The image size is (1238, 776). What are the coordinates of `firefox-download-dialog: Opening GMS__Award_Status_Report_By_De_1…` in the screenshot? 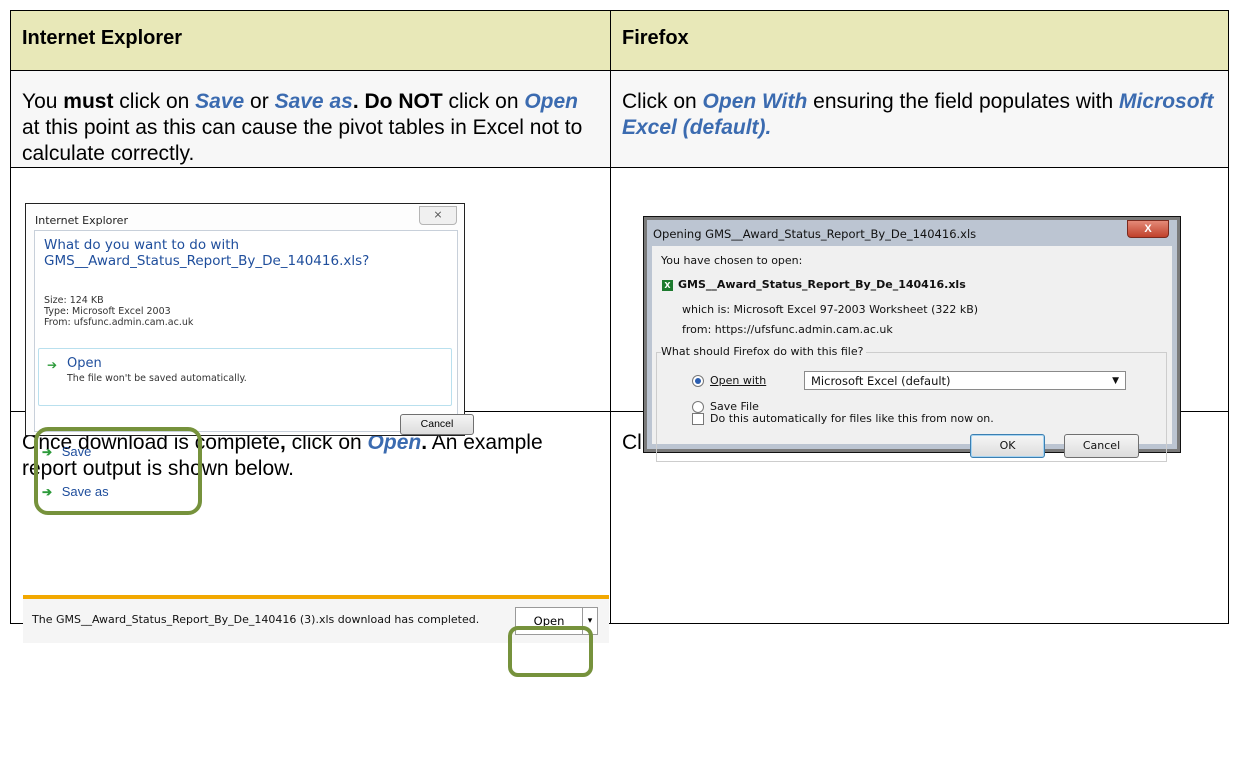 It's located at (912, 339).